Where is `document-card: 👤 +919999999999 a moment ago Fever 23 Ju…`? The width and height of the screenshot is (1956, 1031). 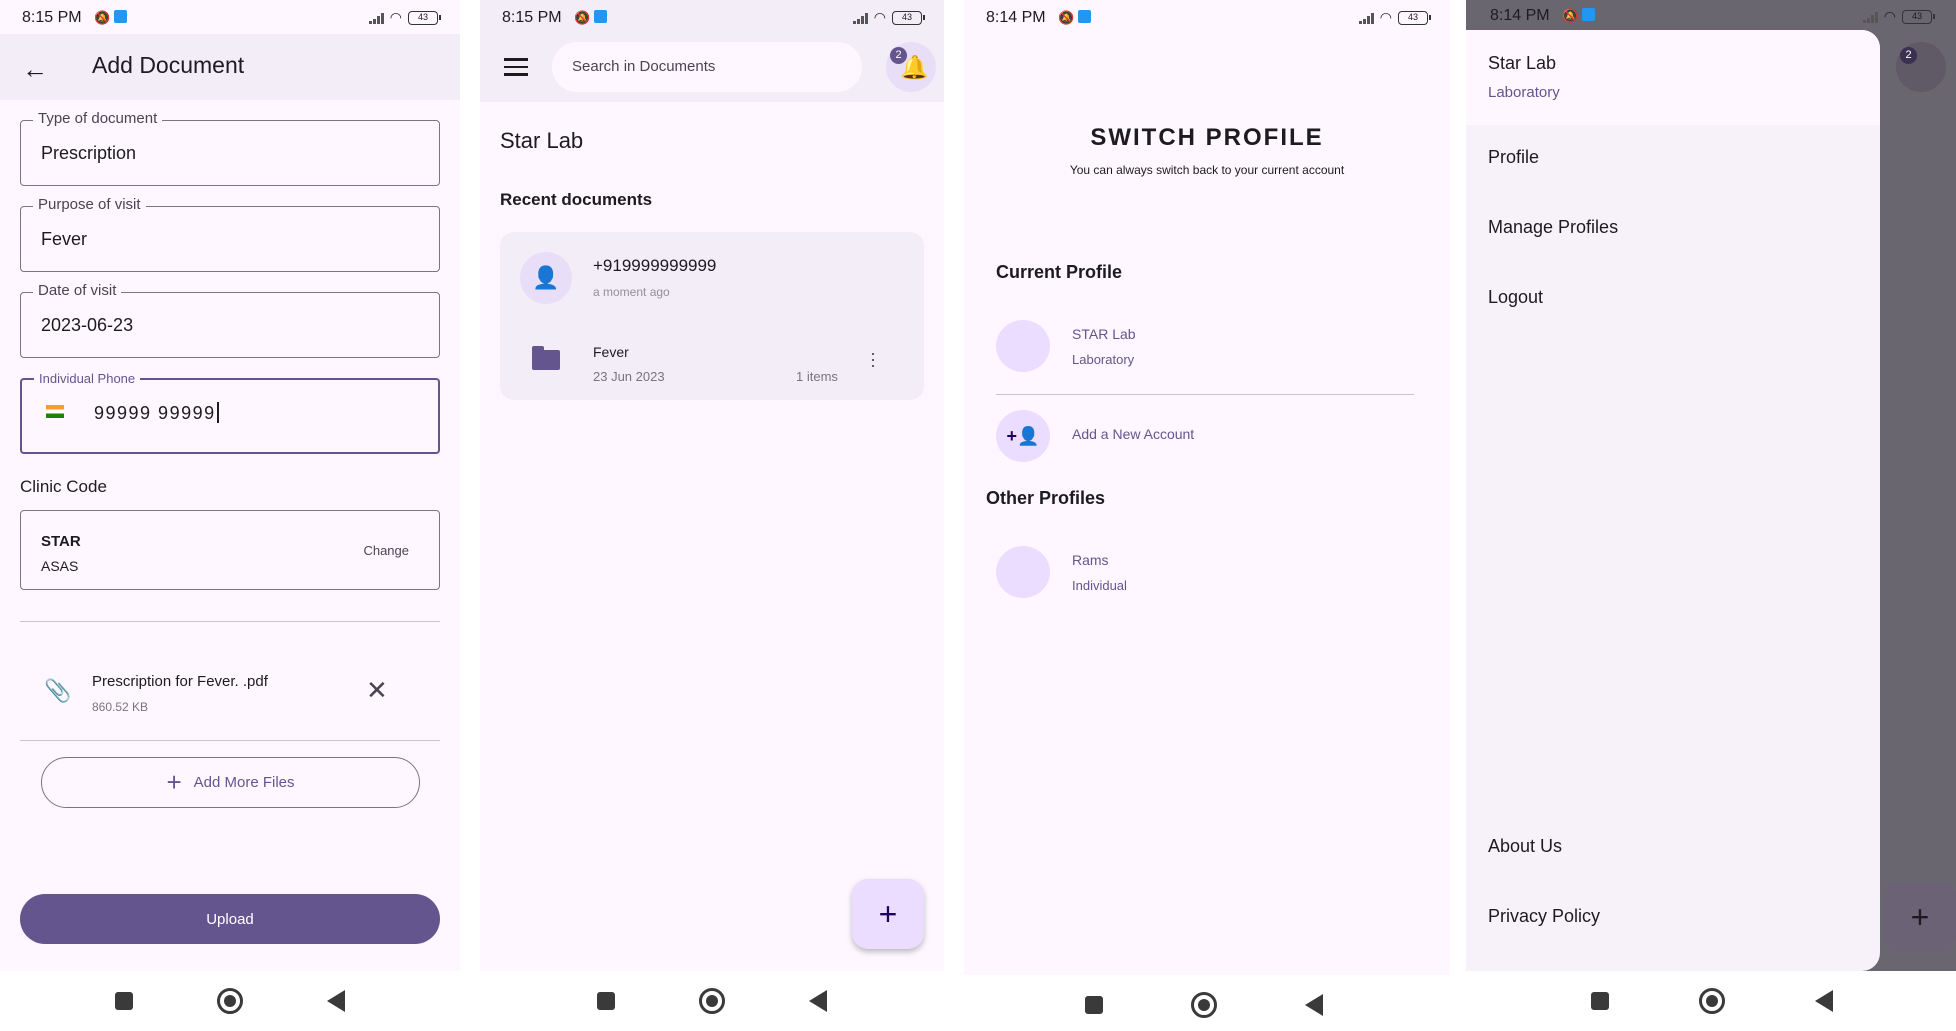 document-card: 👤 +919999999999 a moment ago Fever 23 Ju… is located at coordinates (712, 316).